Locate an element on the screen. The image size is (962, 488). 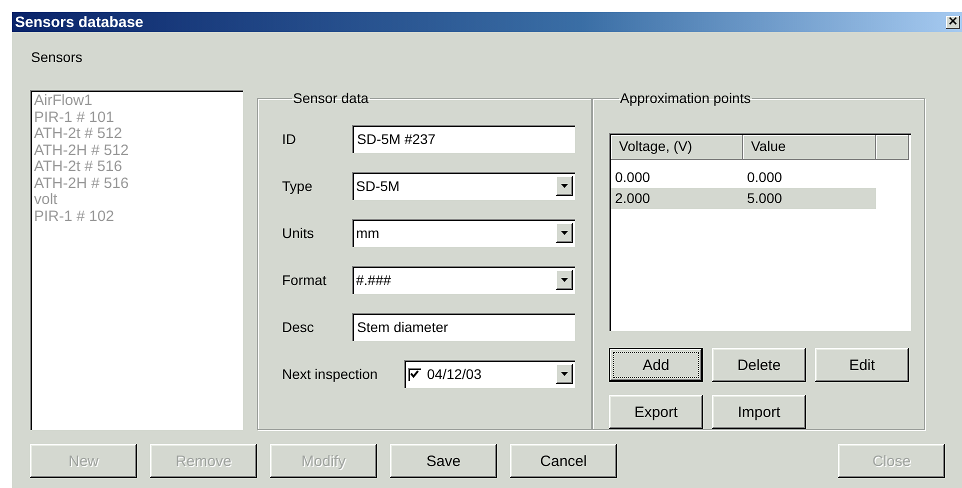
field-label: Desc is located at coordinates (298, 327).